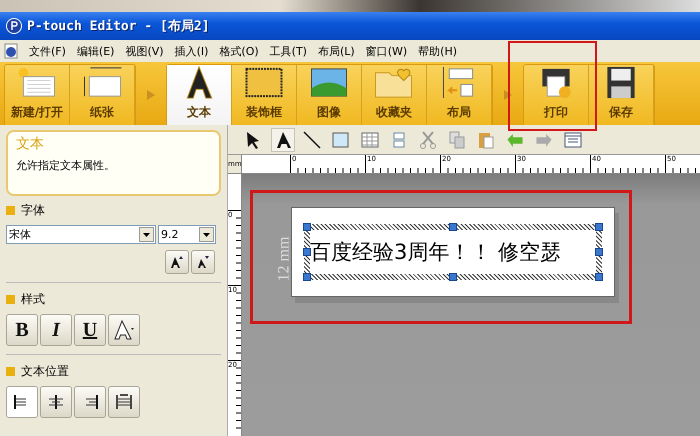 The height and width of the screenshot is (436, 700). What do you see at coordinates (144, 51) in the screenshot?
I see `menu-item: 视图(V)` at bounding box center [144, 51].